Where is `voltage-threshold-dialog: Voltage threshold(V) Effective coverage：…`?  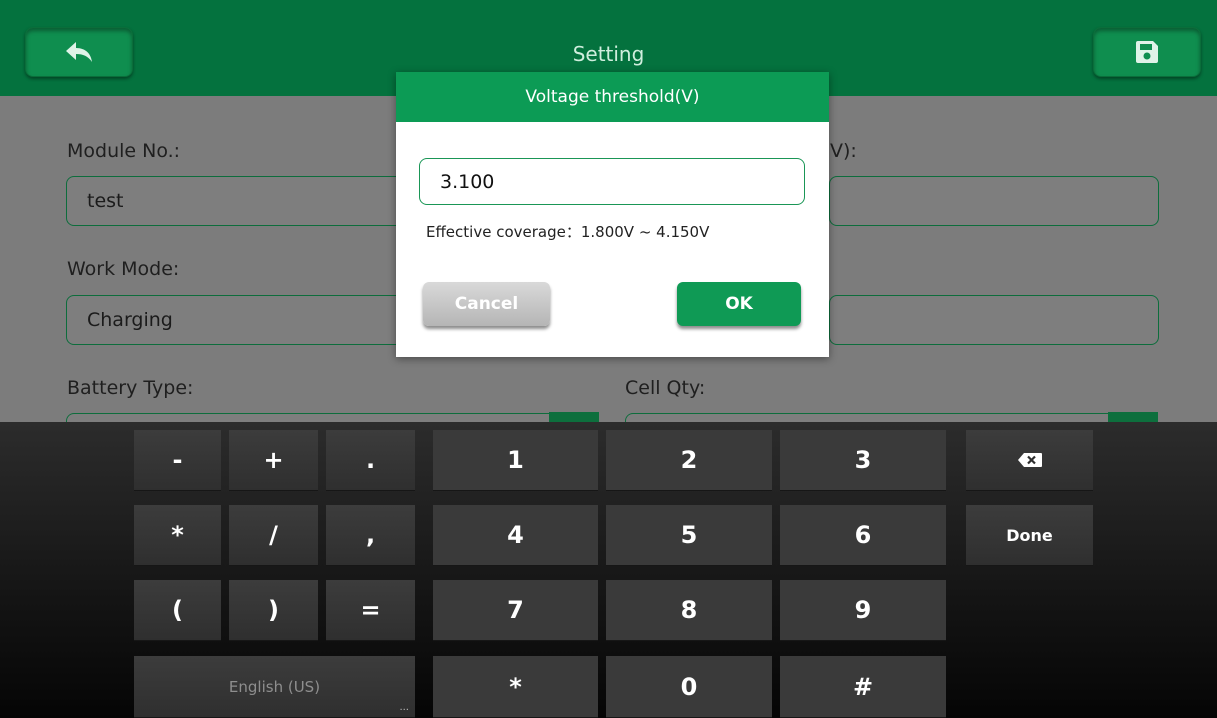
voltage-threshold-dialog: Voltage threshold(V) Effective coverage：… is located at coordinates (612, 214).